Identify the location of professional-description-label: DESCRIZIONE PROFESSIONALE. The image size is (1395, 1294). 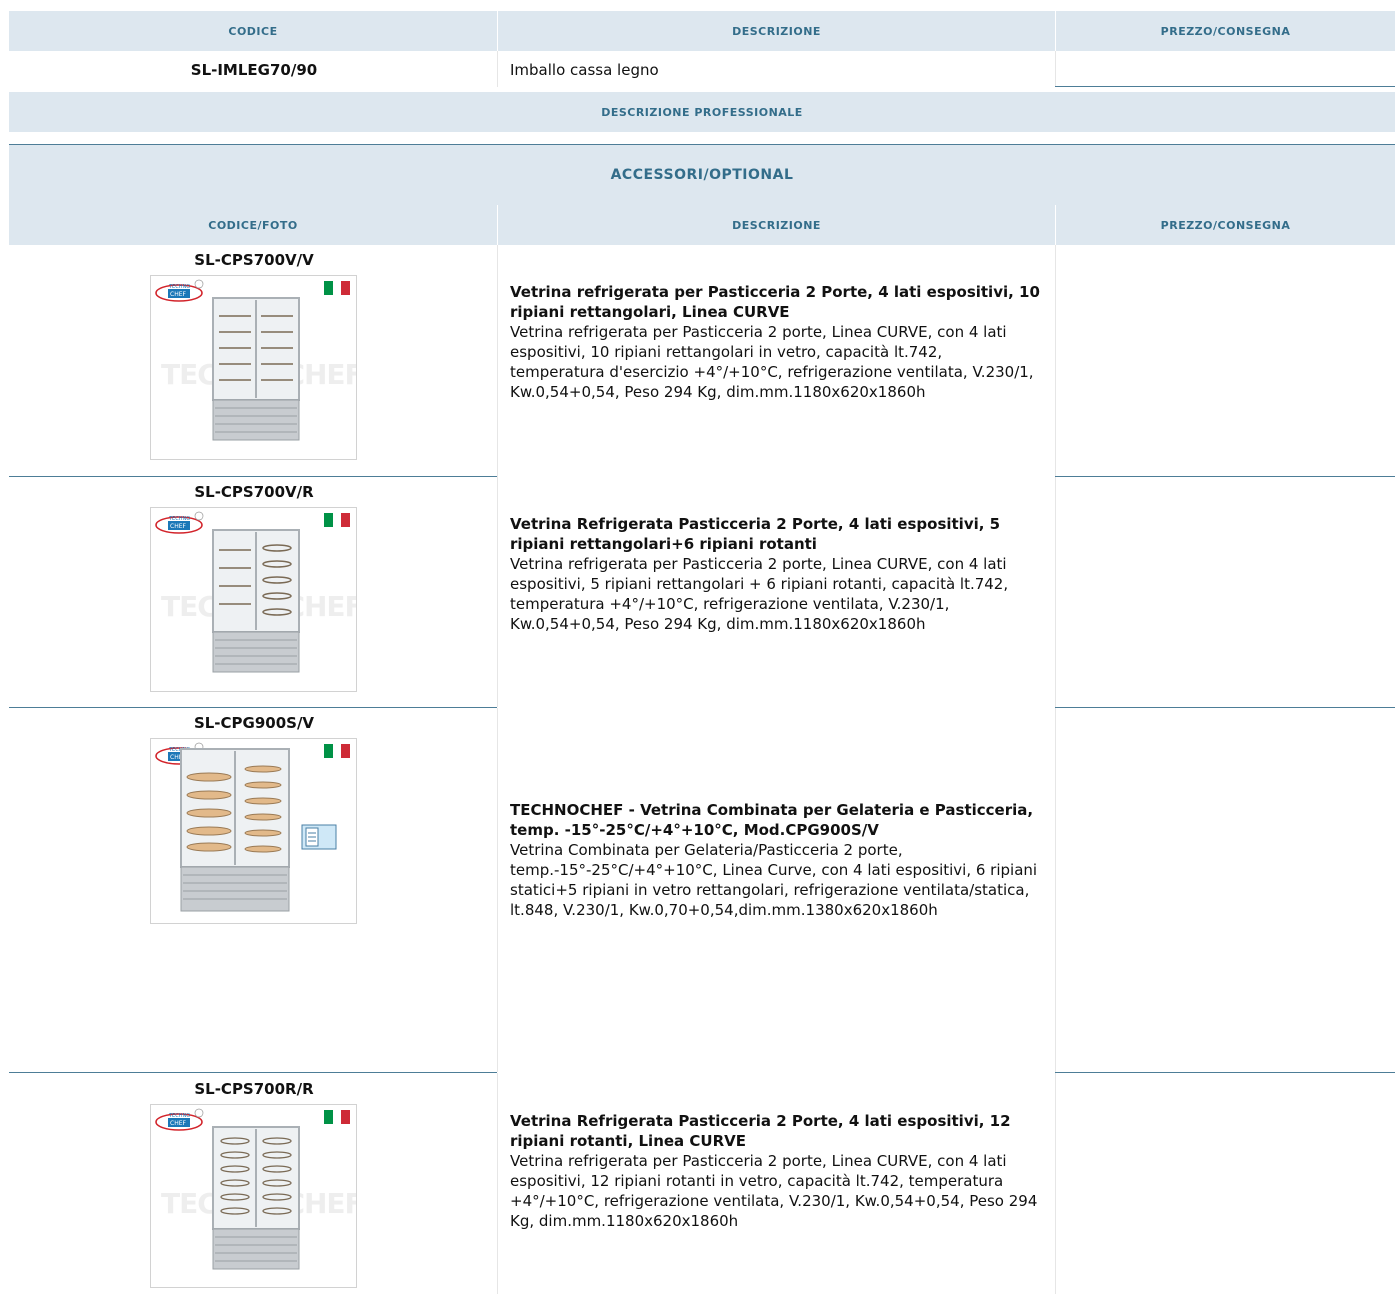
(702, 112).